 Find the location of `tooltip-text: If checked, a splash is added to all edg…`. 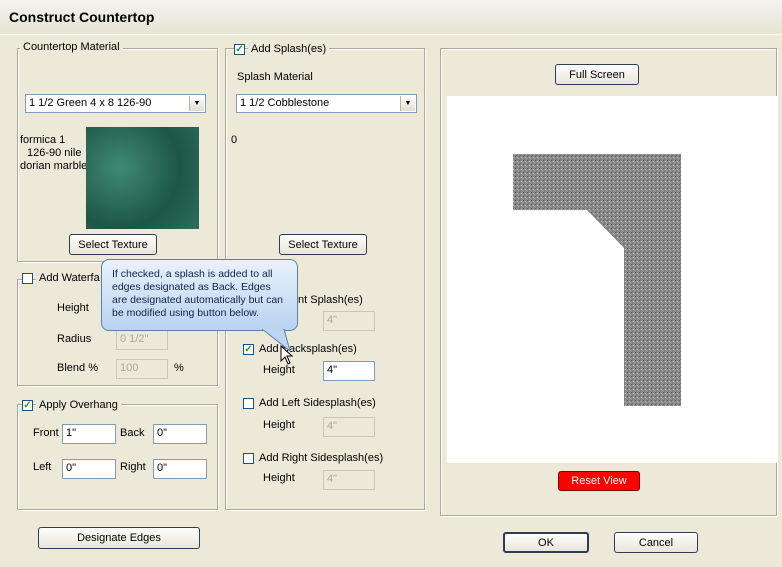

tooltip-text: If checked, a splash is added to all edg… is located at coordinates (198, 293).